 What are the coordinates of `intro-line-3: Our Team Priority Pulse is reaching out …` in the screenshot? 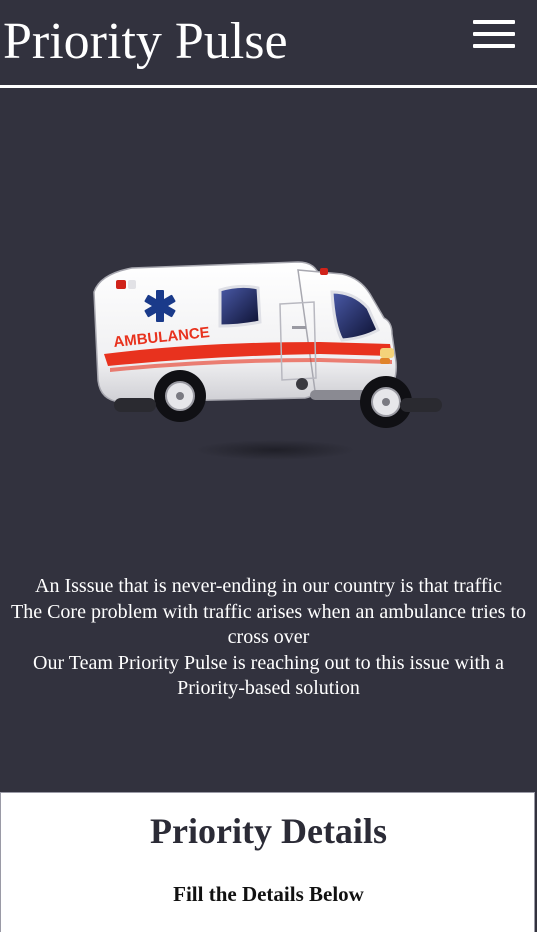 It's located at (268, 675).